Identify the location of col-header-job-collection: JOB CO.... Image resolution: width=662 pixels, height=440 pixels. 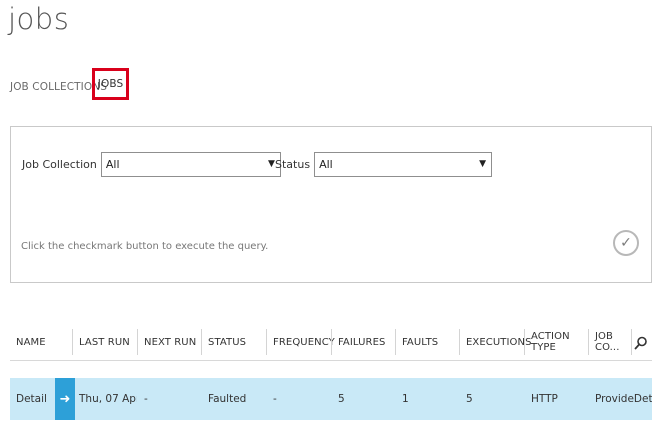
(610, 342).